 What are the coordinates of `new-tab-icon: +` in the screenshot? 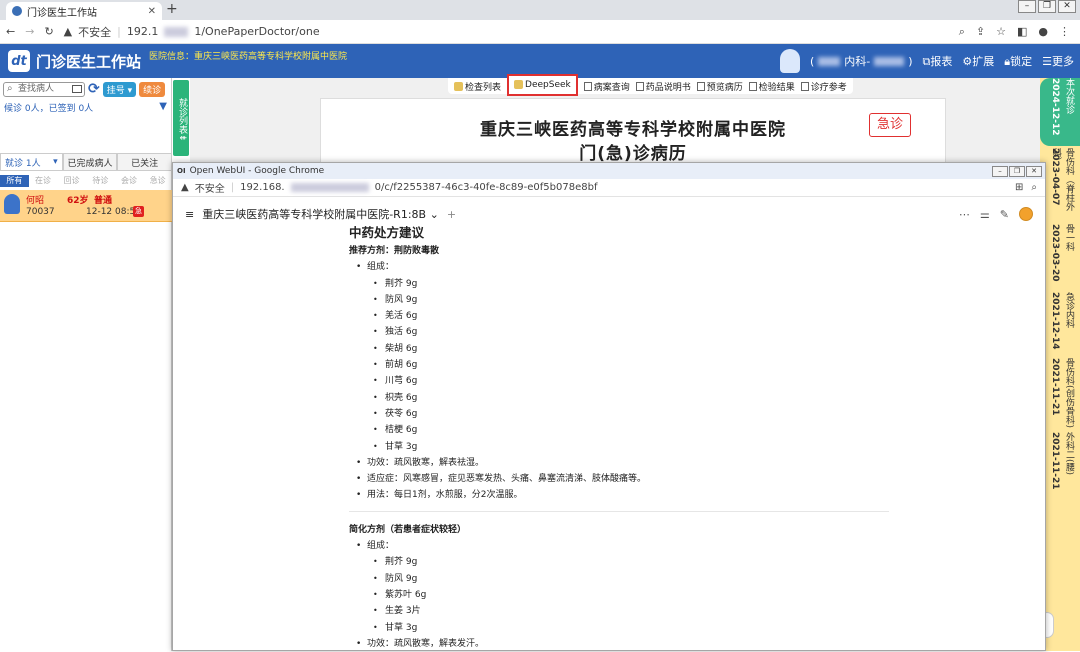 It's located at (172, 9).